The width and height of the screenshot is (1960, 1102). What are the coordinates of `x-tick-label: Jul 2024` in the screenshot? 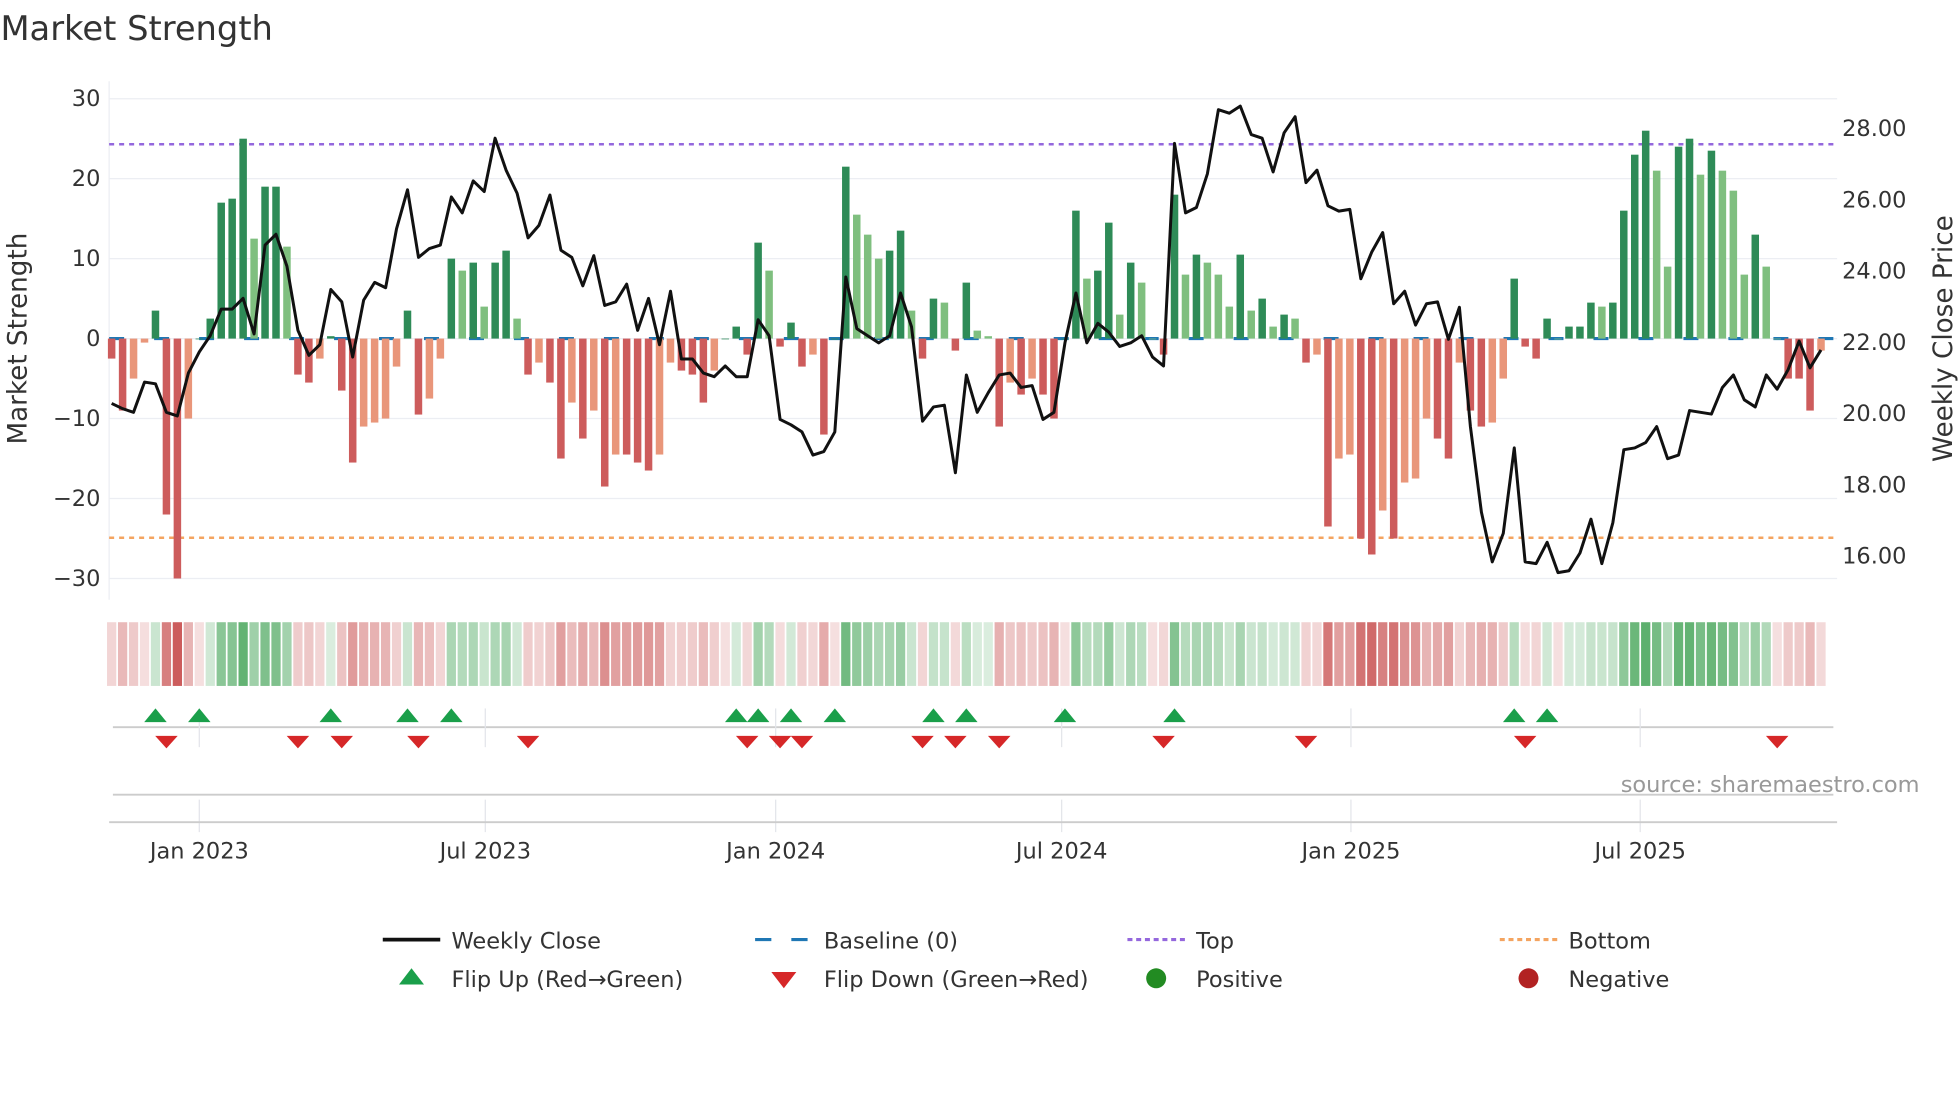 It's located at (1060, 851).